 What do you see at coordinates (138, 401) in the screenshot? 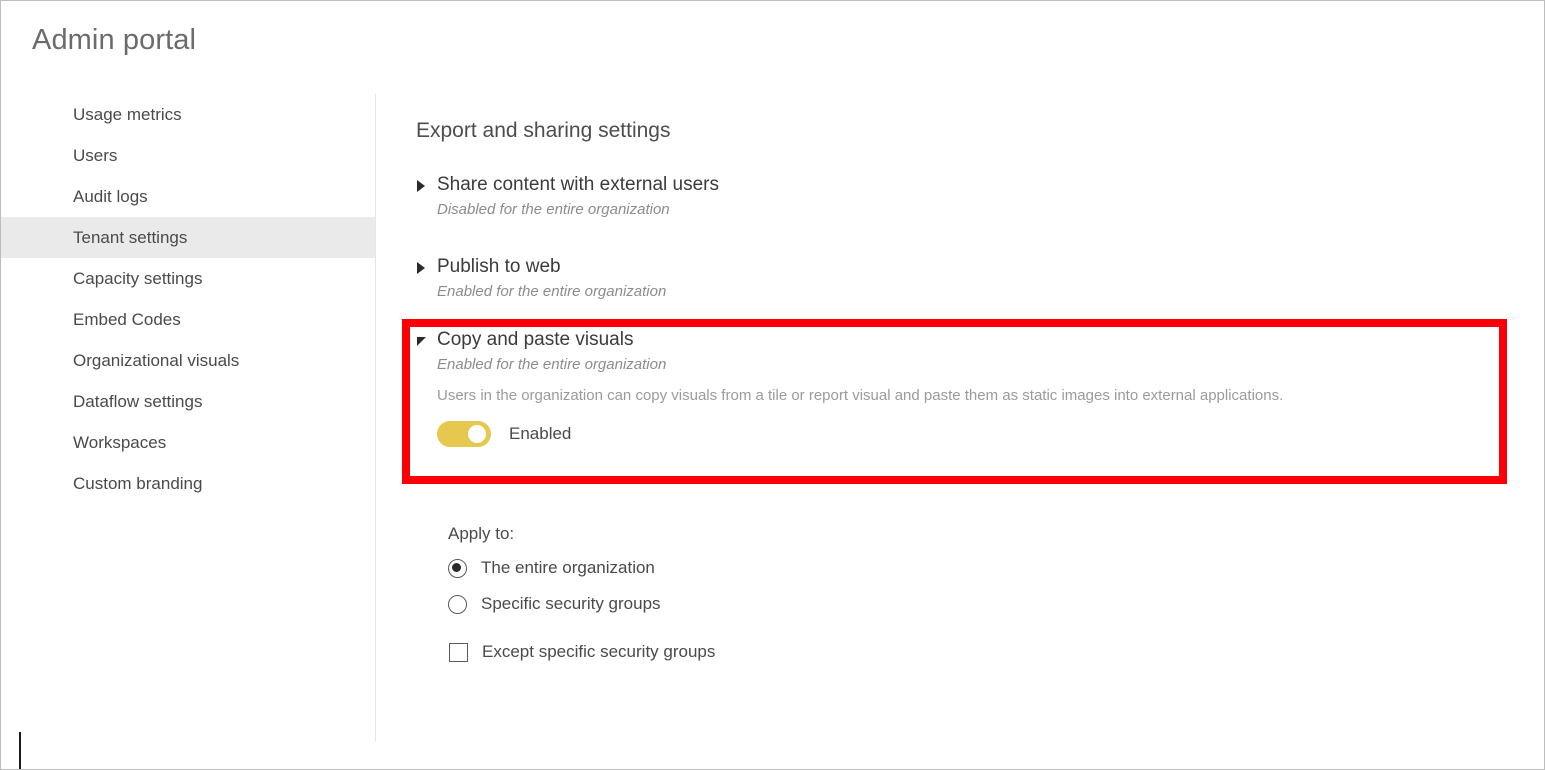
I see `sidebar-item-label: Dataflow settings` at bounding box center [138, 401].